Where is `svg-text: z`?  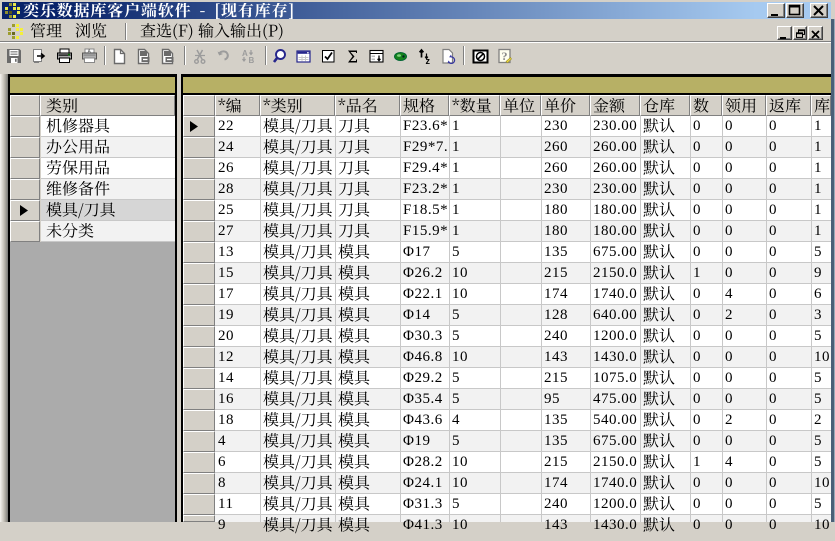 svg-text: z is located at coordinates (427, 60).